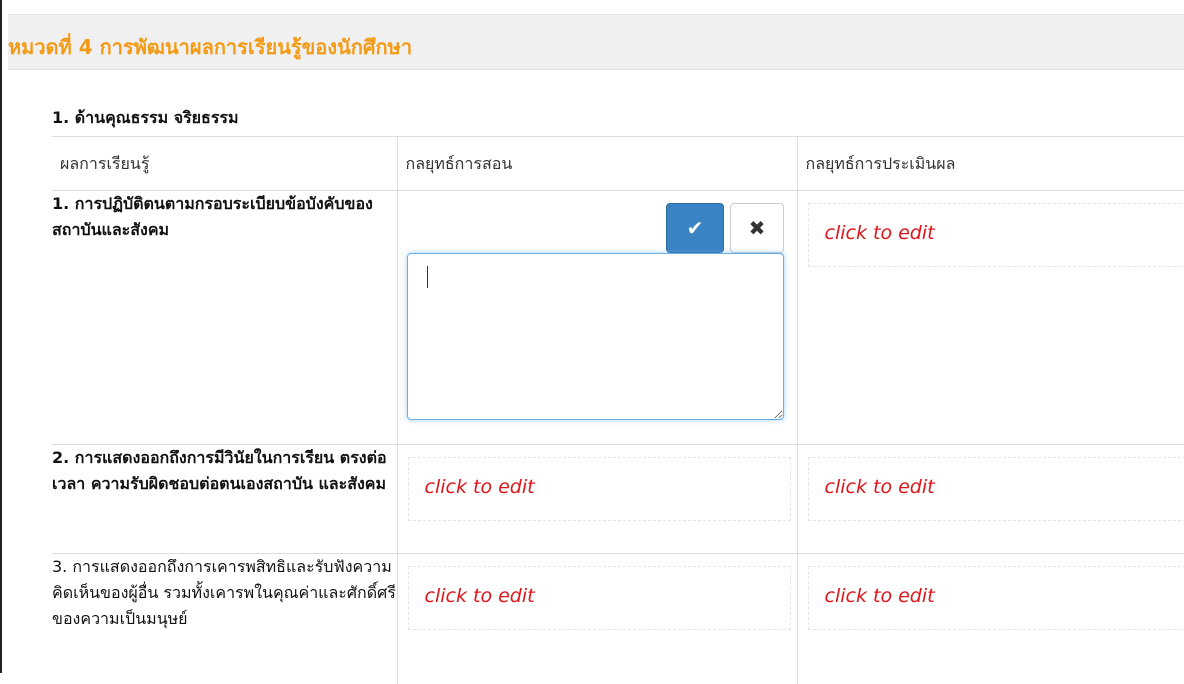 The width and height of the screenshot is (1184, 684). Describe the element at coordinates (595, 336) in the screenshot. I see `teaching-strategy-textarea` at that location.